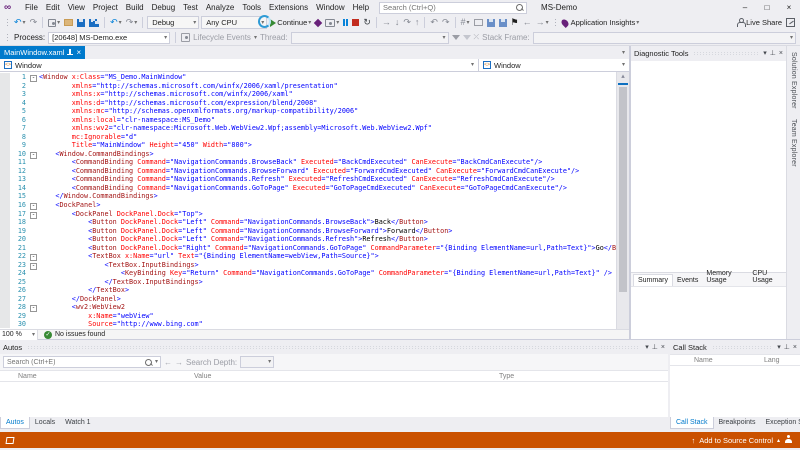  What do you see at coordinates (367, 22) in the screenshot?
I see `restart-button: ↻` at bounding box center [367, 22].